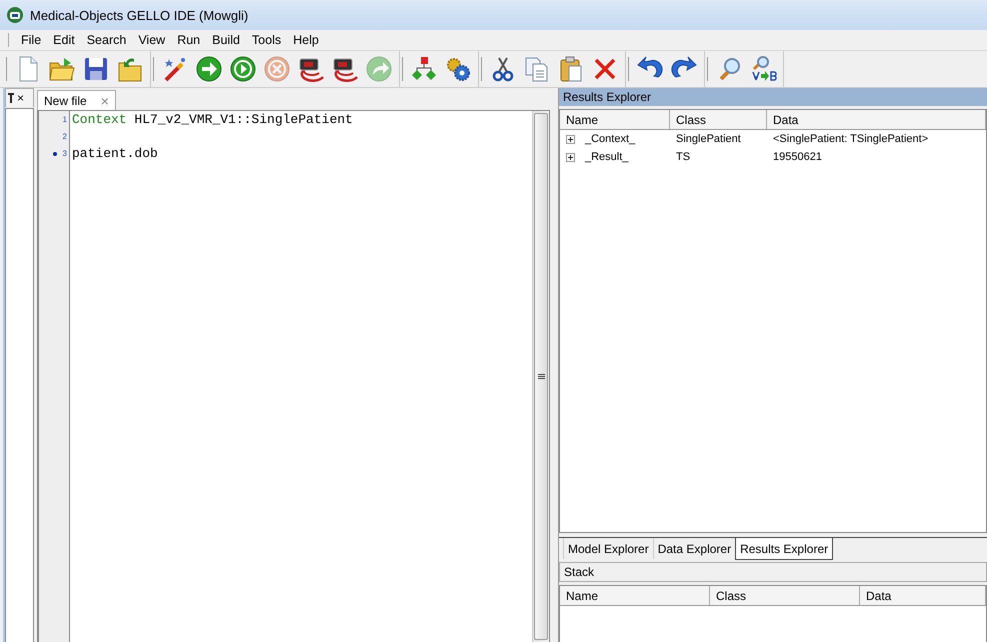 This screenshot has width=987, height=642. What do you see at coordinates (797, 157) in the screenshot?
I see `table-cell-text: 19550621` at bounding box center [797, 157].